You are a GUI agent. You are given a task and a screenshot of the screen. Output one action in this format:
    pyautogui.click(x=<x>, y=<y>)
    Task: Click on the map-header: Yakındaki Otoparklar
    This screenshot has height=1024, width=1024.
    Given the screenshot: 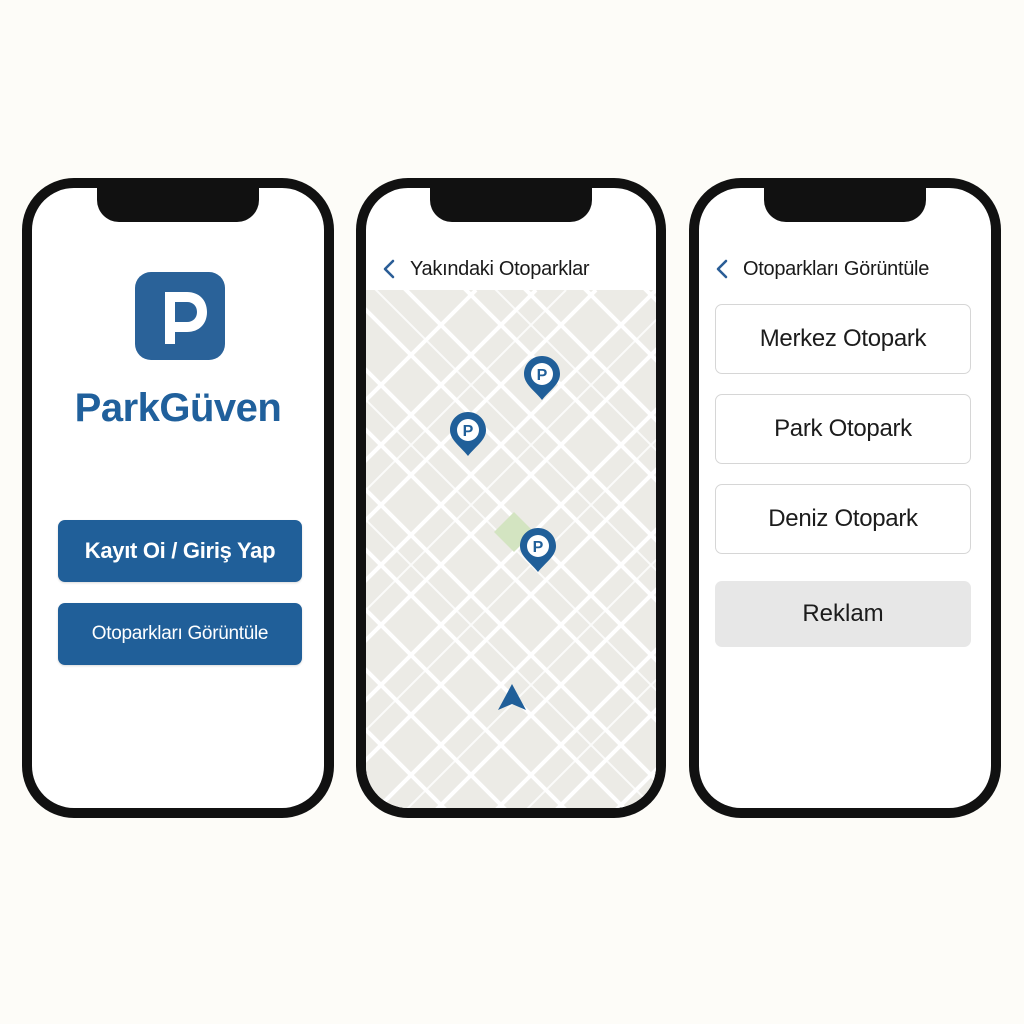 What is the action you would take?
    pyautogui.click(x=511, y=269)
    